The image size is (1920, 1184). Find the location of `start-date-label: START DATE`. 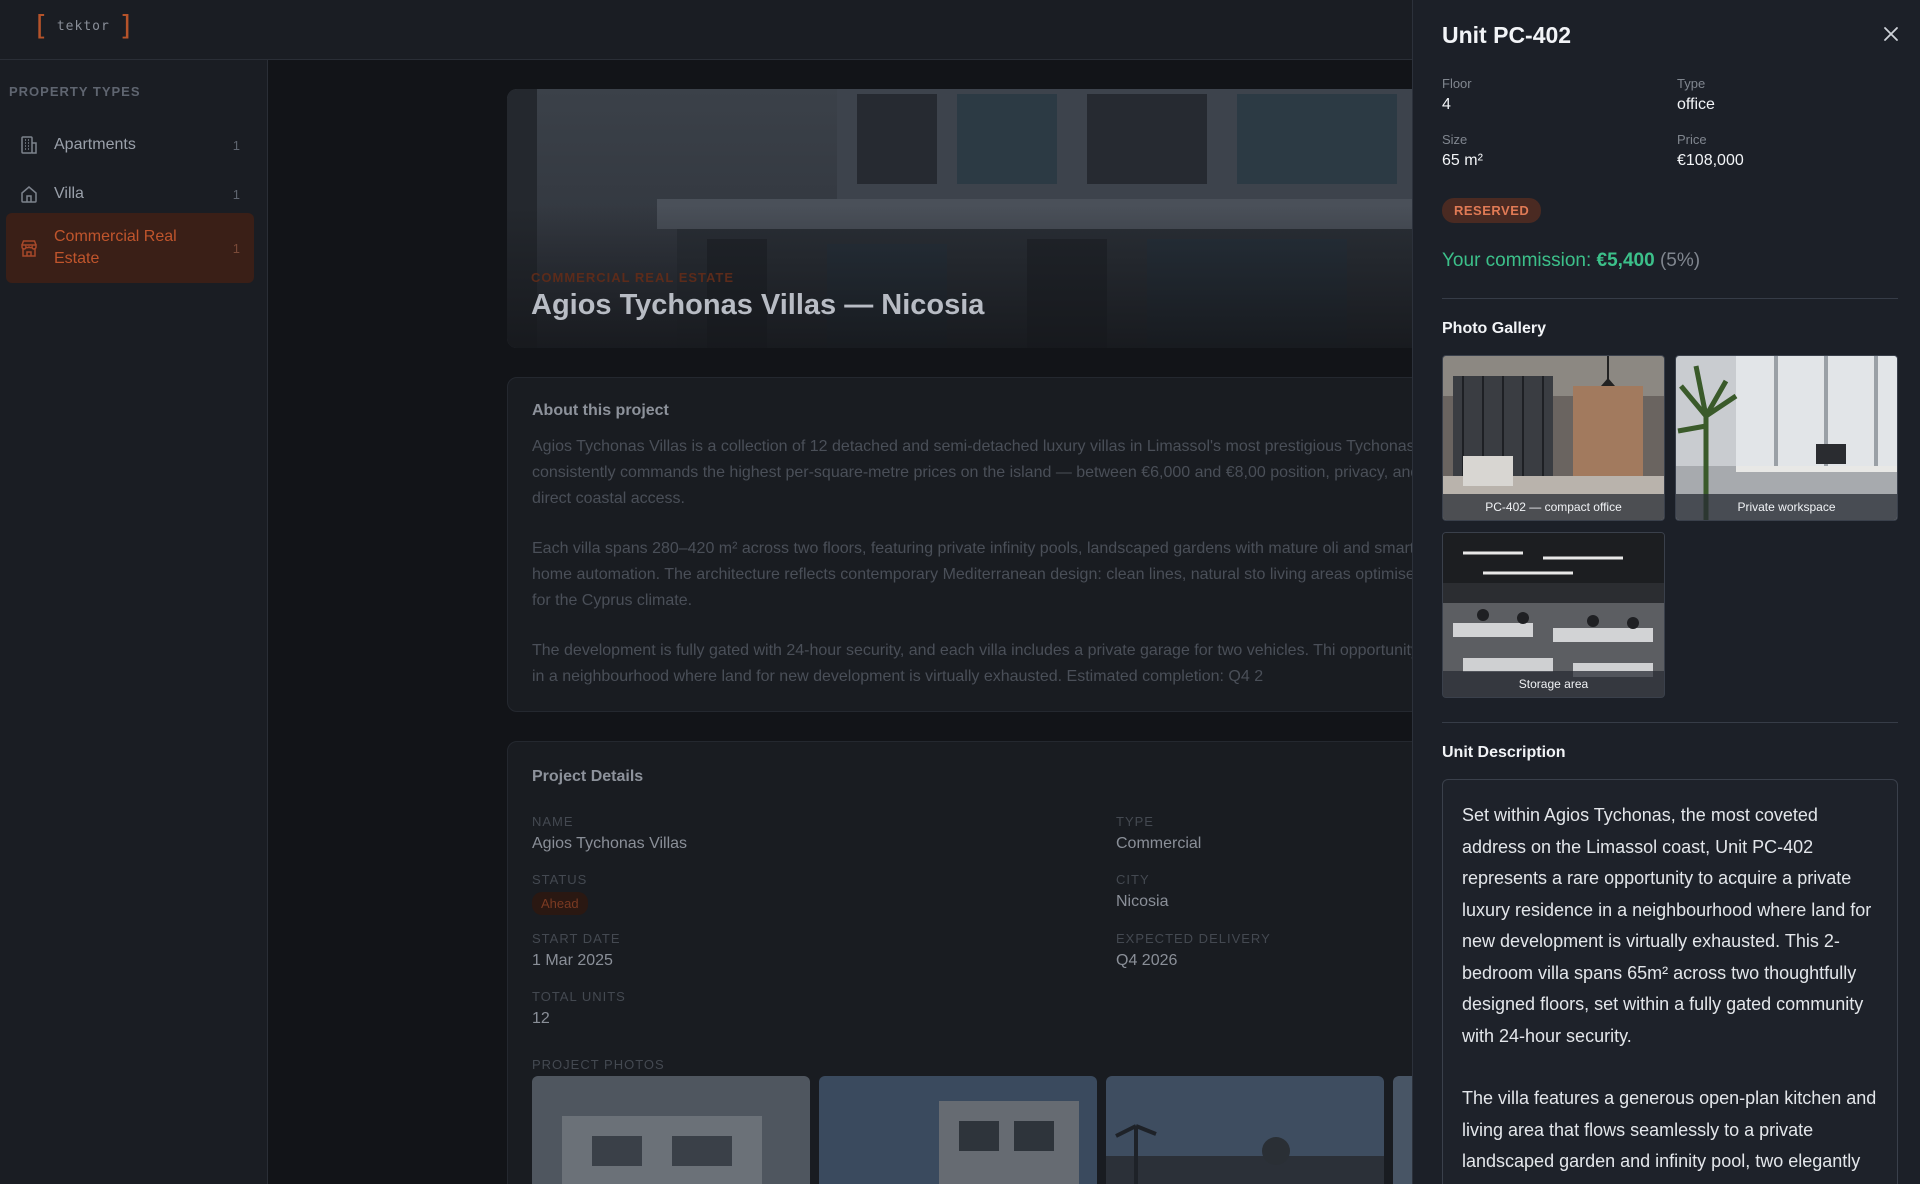

start-date-label: START DATE is located at coordinates (576, 938).